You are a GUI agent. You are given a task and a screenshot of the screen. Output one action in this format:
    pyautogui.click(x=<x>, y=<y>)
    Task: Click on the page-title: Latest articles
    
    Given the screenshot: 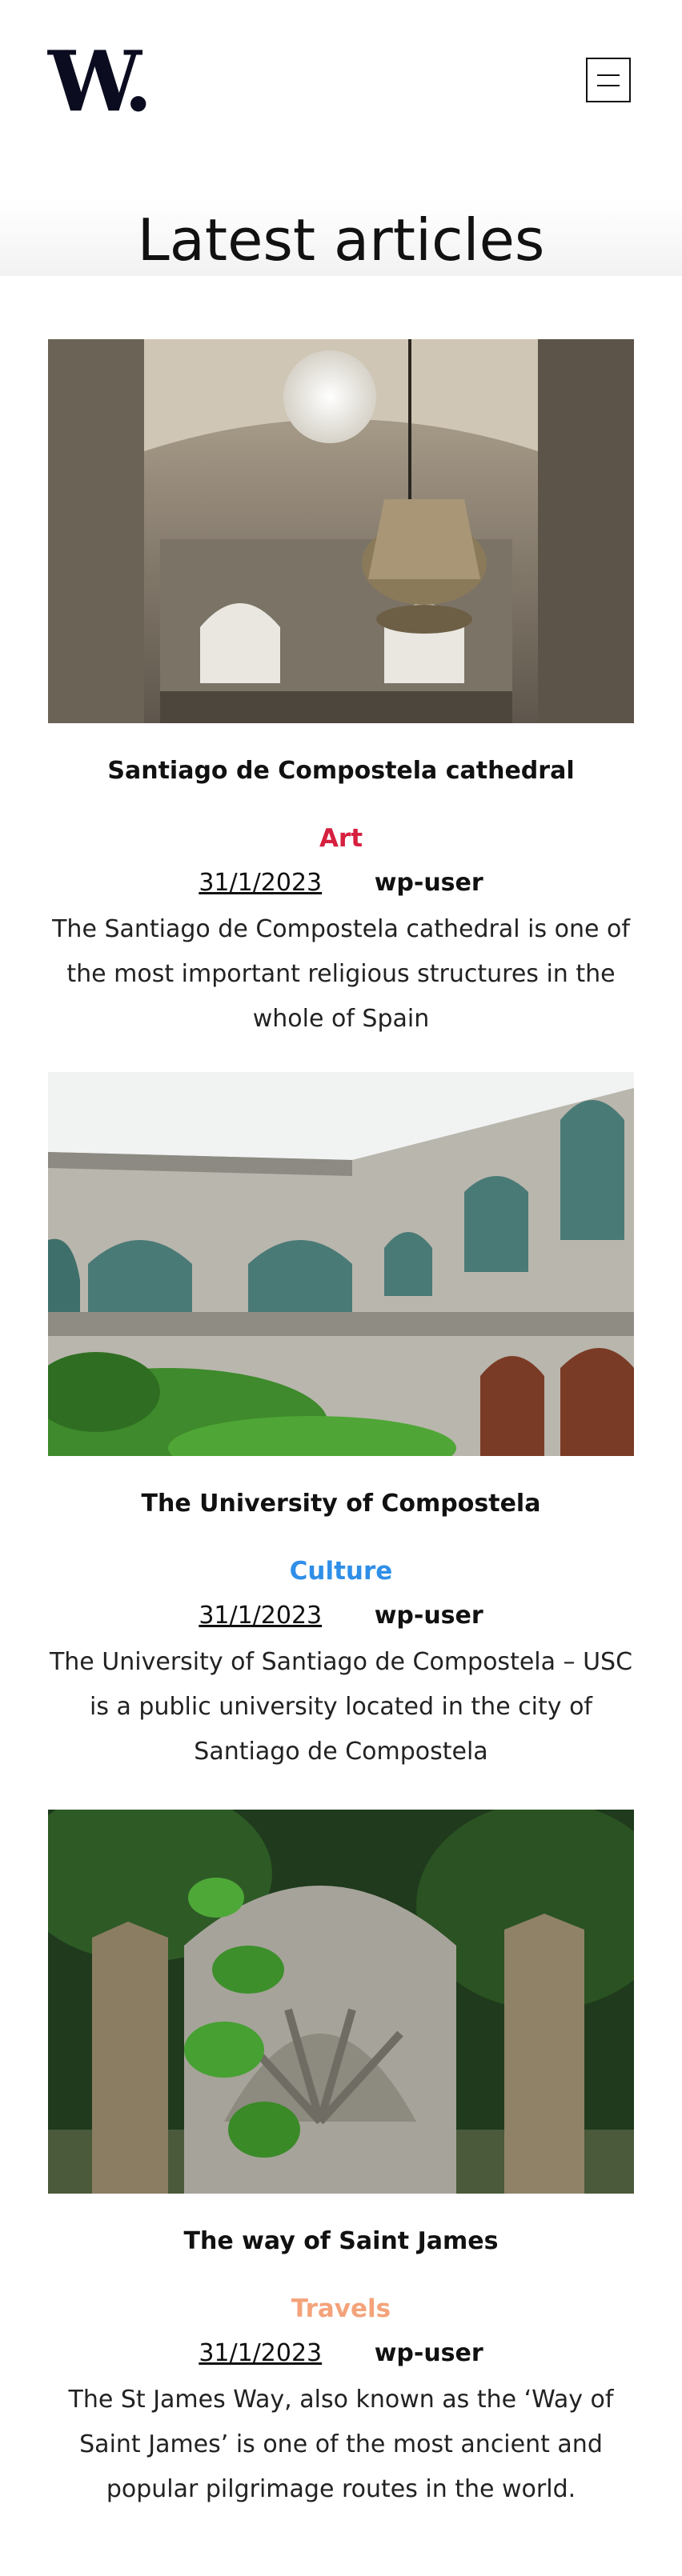 What is the action you would take?
    pyautogui.click(x=341, y=240)
    